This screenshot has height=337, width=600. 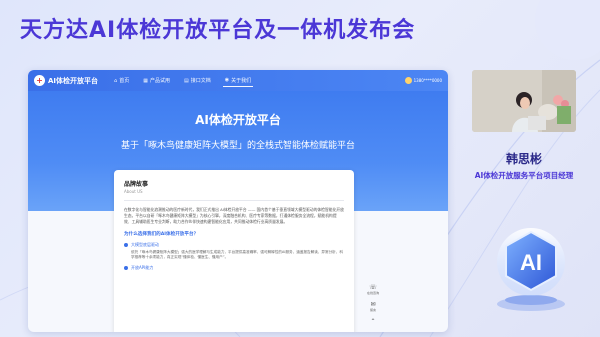 I want to click on user-menu: 1380****0000, so click(x=423, y=80).